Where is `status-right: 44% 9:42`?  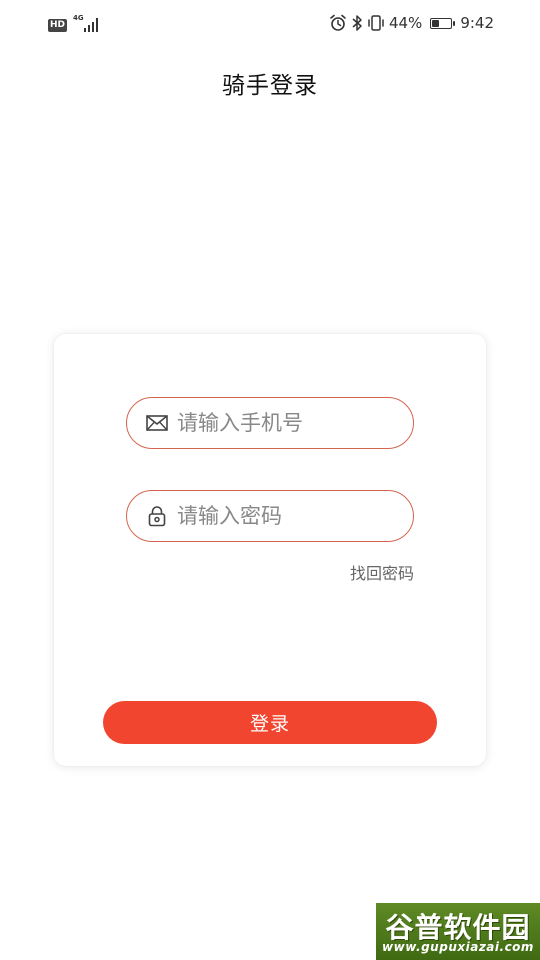
status-right: 44% 9:42 is located at coordinates (411, 23).